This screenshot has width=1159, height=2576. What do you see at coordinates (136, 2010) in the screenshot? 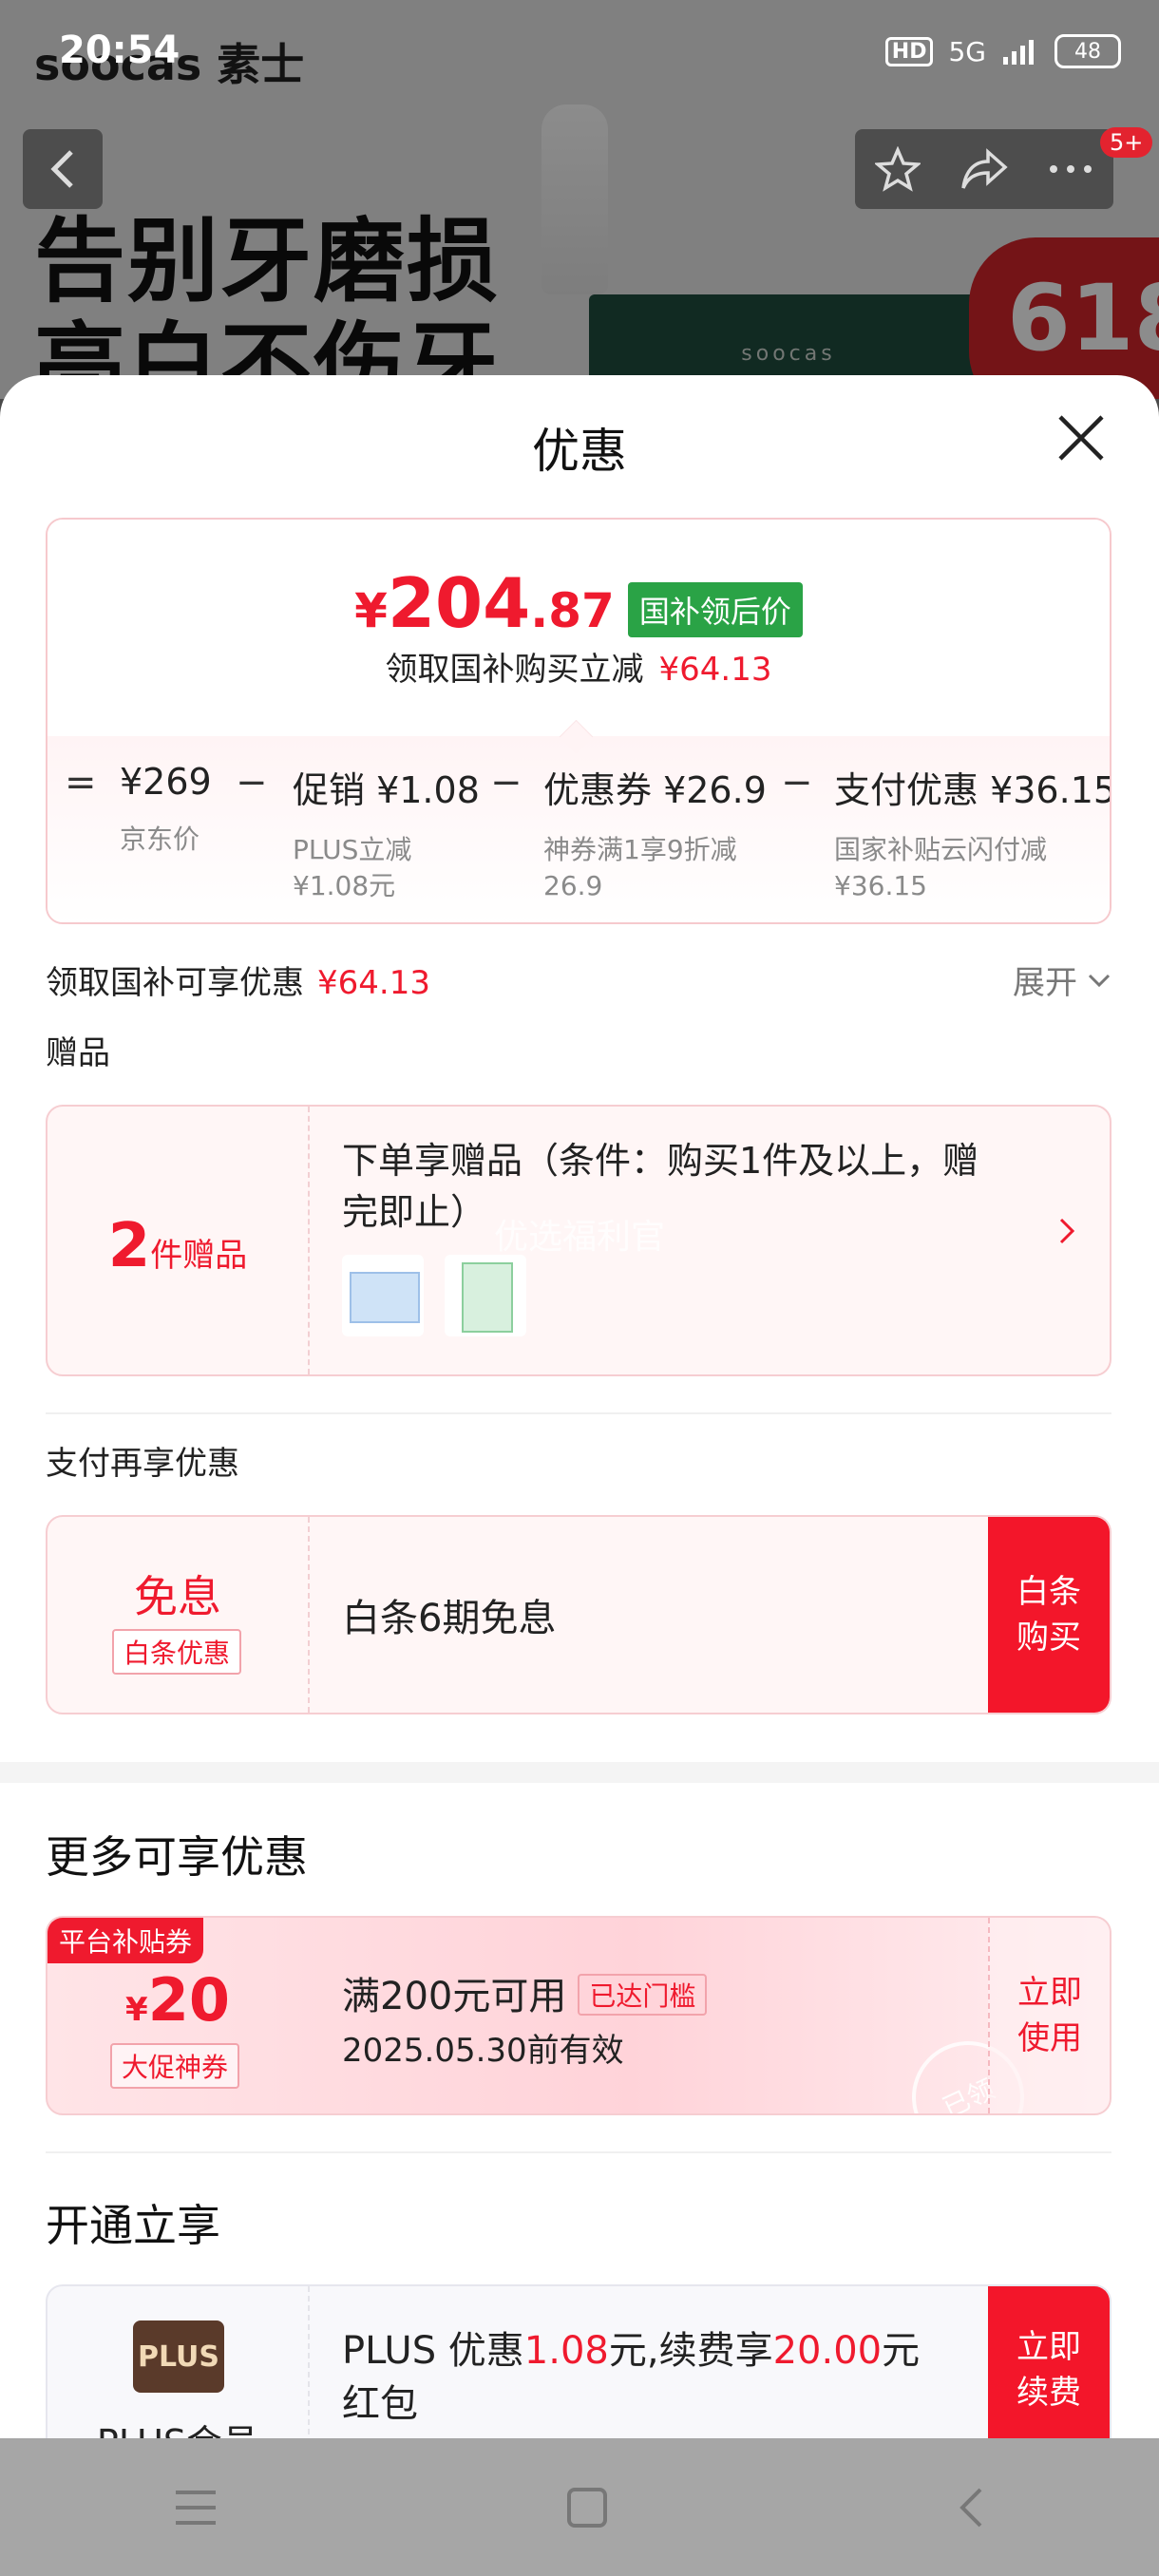
I see `coupon-currency: ¥` at bounding box center [136, 2010].